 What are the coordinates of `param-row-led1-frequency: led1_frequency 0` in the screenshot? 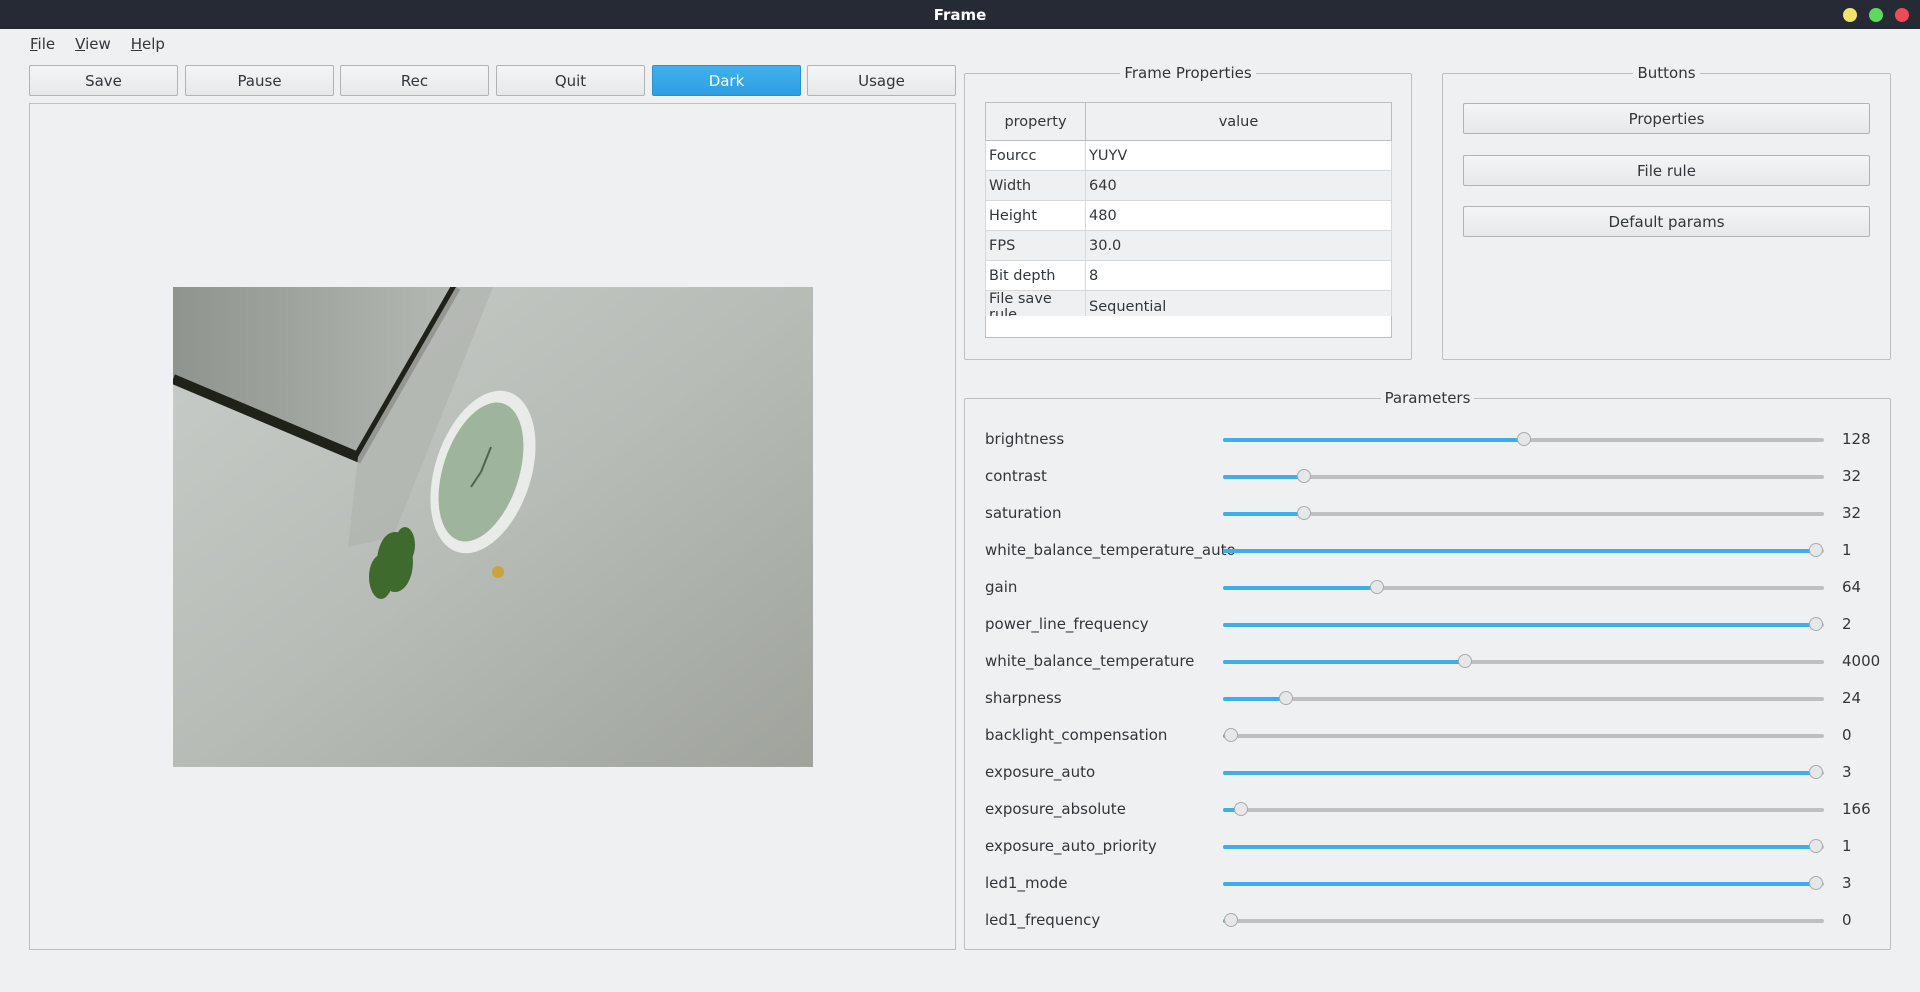 It's located at (1435, 920).